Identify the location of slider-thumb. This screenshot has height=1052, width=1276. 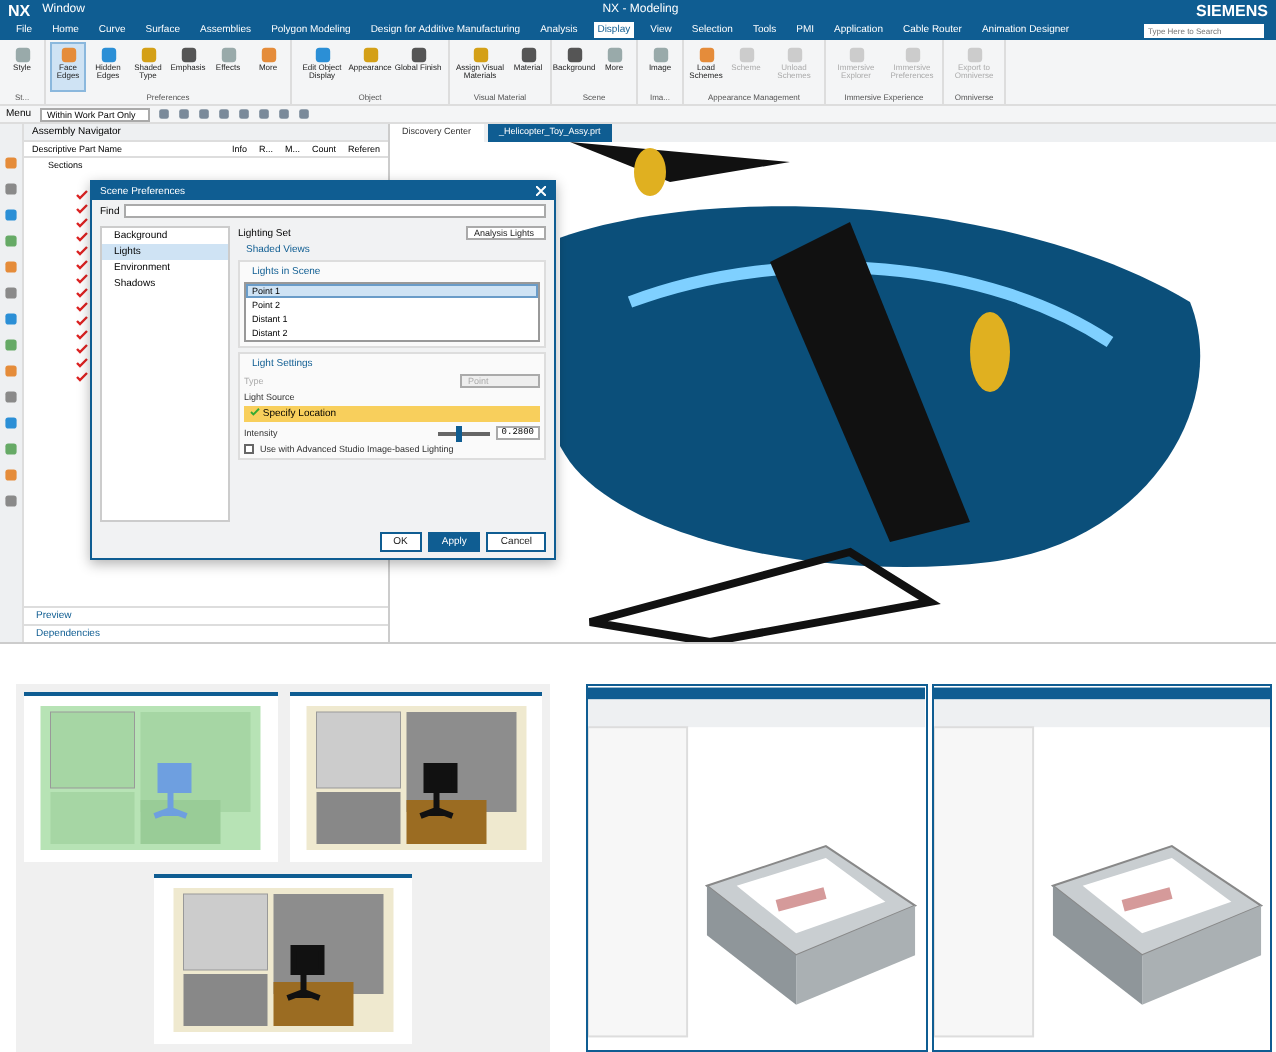
(458, 433).